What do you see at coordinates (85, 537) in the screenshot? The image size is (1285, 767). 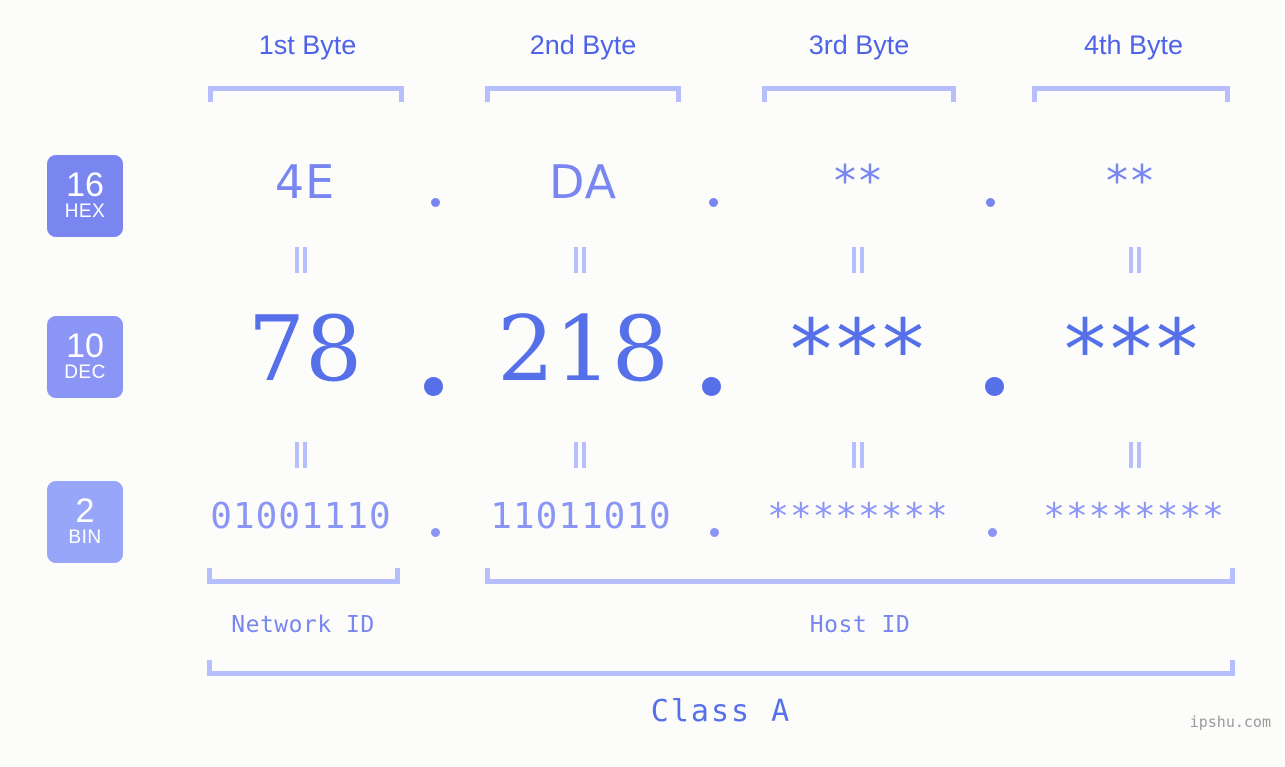 I see `base-badge-bin-name: BIN` at bounding box center [85, 537].